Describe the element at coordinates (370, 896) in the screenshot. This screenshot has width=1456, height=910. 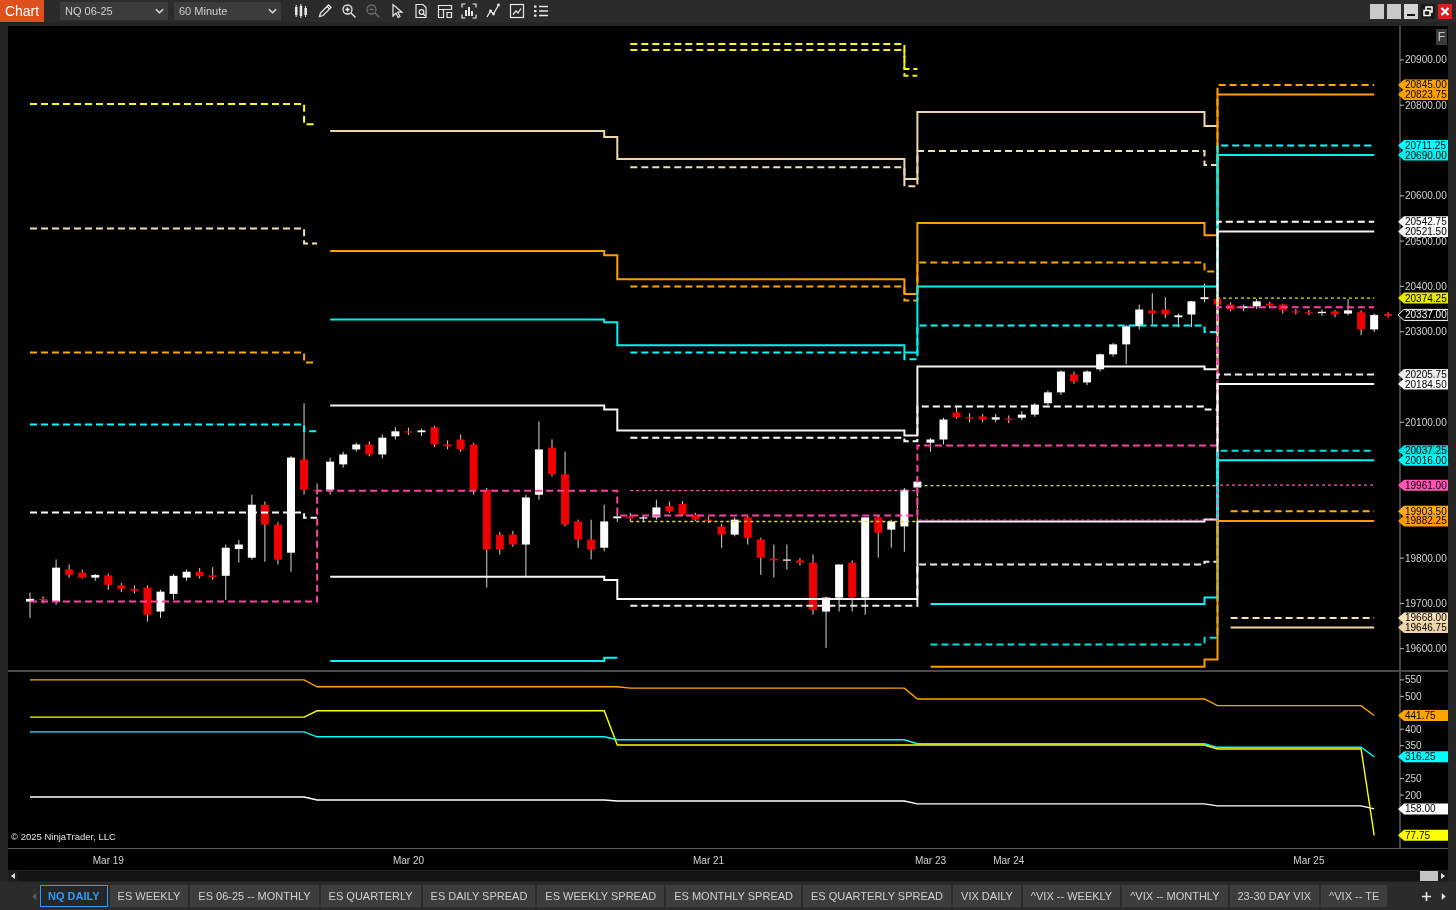
I see `tab: ES QUARTERLY` at that location.